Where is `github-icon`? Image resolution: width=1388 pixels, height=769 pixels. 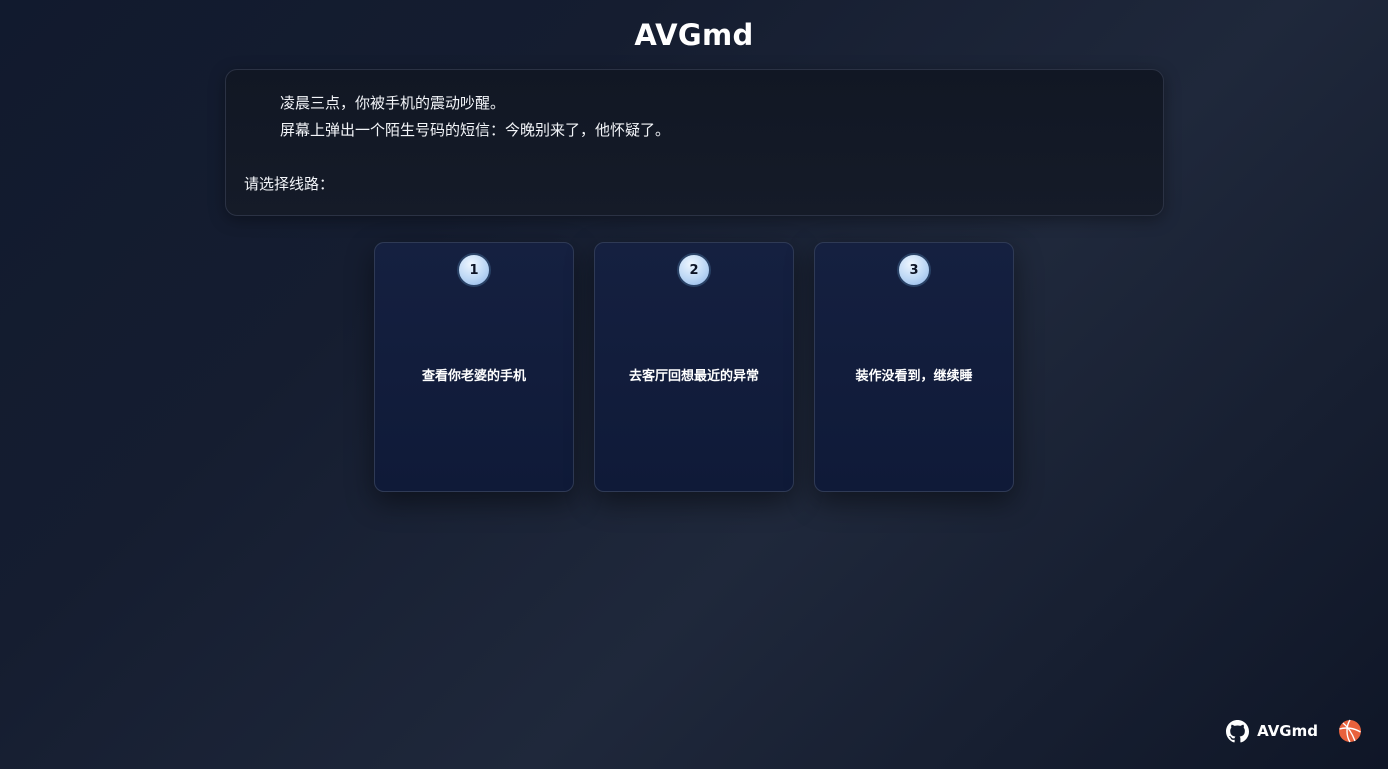 github-icon is located at coordinates (1238, 730).